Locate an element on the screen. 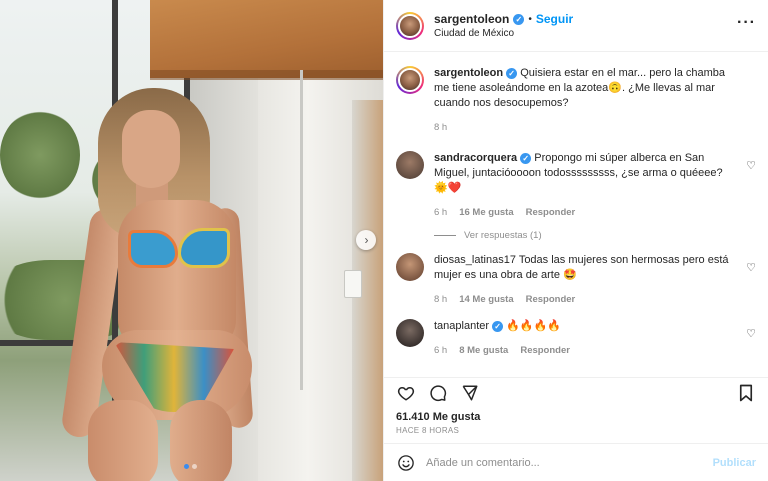 The image size is (768, 481). post-timestamp: HACE 8 HORAS is located at coordinates (428, 430).